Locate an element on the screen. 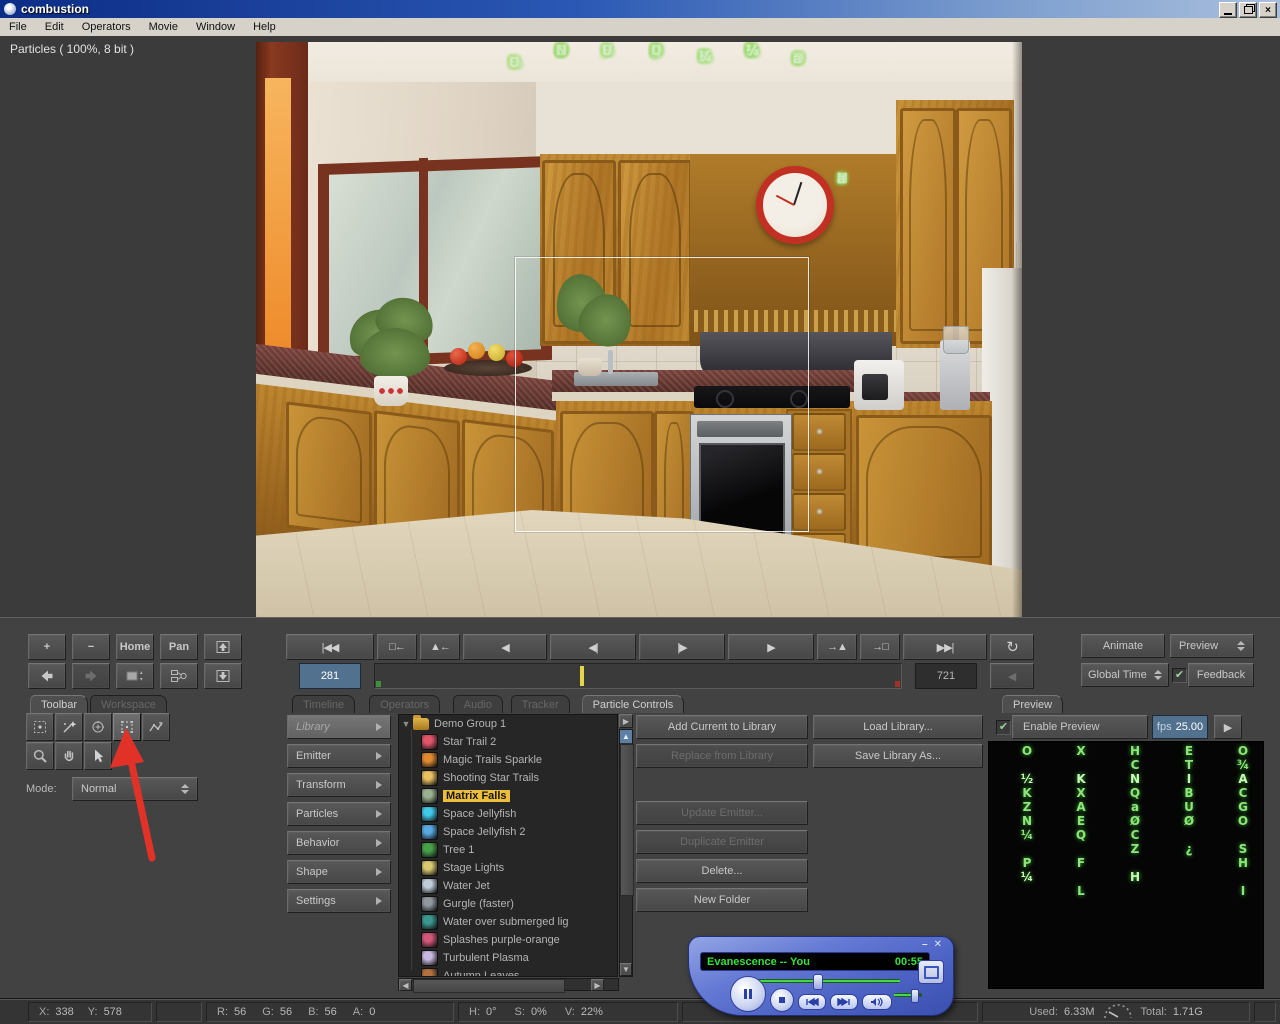 The width and height of the screenshot is (1280, 1024). forward-button is located at coordinates (91, 676).